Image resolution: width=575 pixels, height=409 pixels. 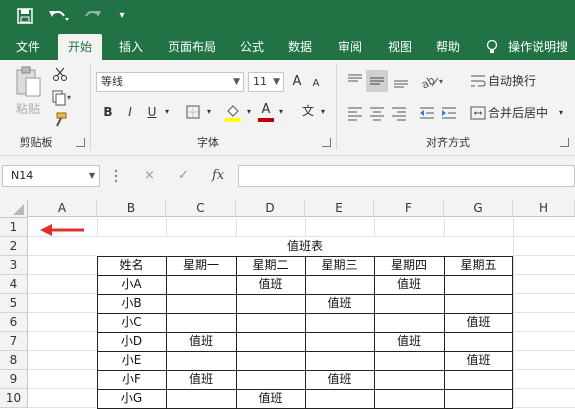 What do you see at coordinates (323, 112) in the screenshot?
I see `phonetic-dropdown-icon: ▾` at bounding box center [323, 112].